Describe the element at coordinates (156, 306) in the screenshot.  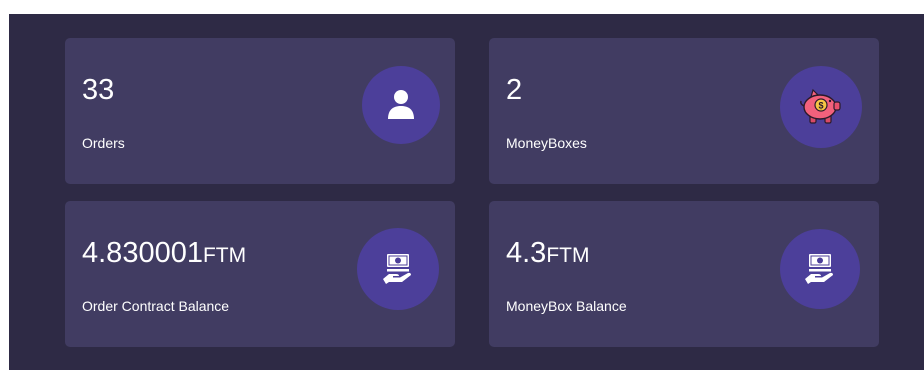
I see `order-contract-balance-label: Order Contract Balance` at that location.